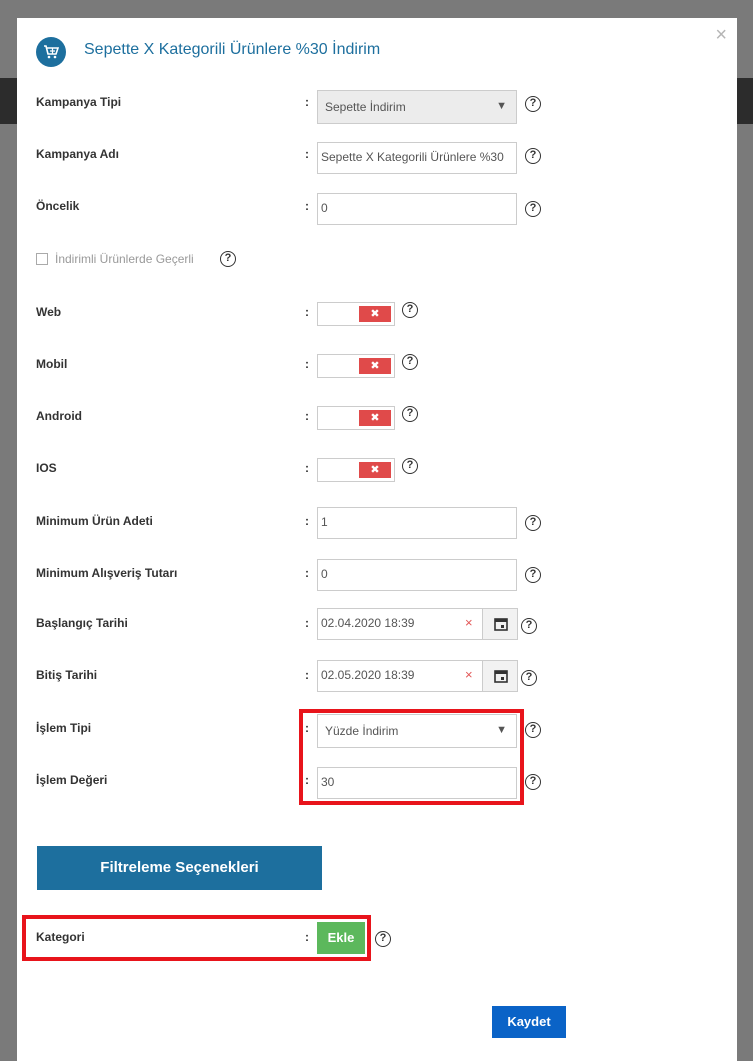  Describe the element at coordinates (417, 575) in the screenshot. I see `min-purchase-input: 0` at that location.